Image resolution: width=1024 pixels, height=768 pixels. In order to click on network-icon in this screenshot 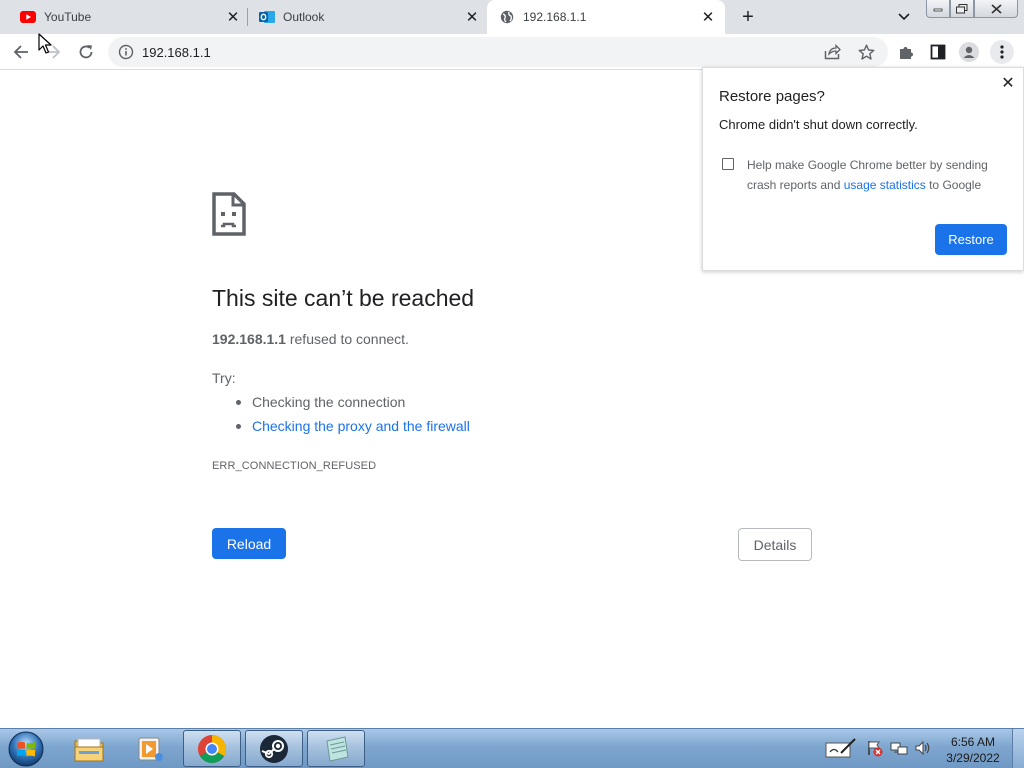, I will do `click(899, 748)`.